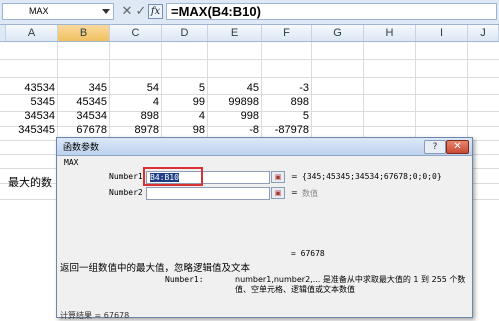  Describe the element at coordinates (136, 33) in the screenshot. I see `column-header-c: C` at that location.